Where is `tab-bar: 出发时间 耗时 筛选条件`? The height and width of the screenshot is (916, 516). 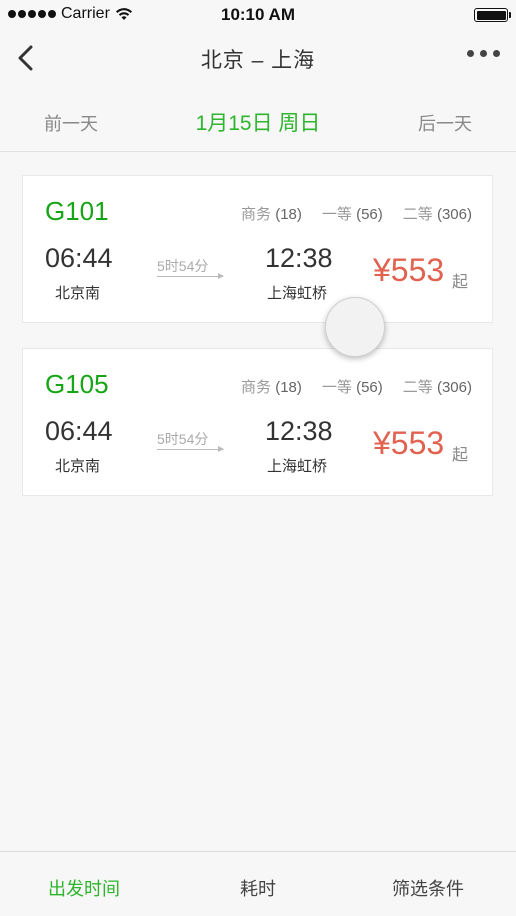
tab-bar: 出发时间 耗时 筛选条件 is located at coordinates (258, 883).